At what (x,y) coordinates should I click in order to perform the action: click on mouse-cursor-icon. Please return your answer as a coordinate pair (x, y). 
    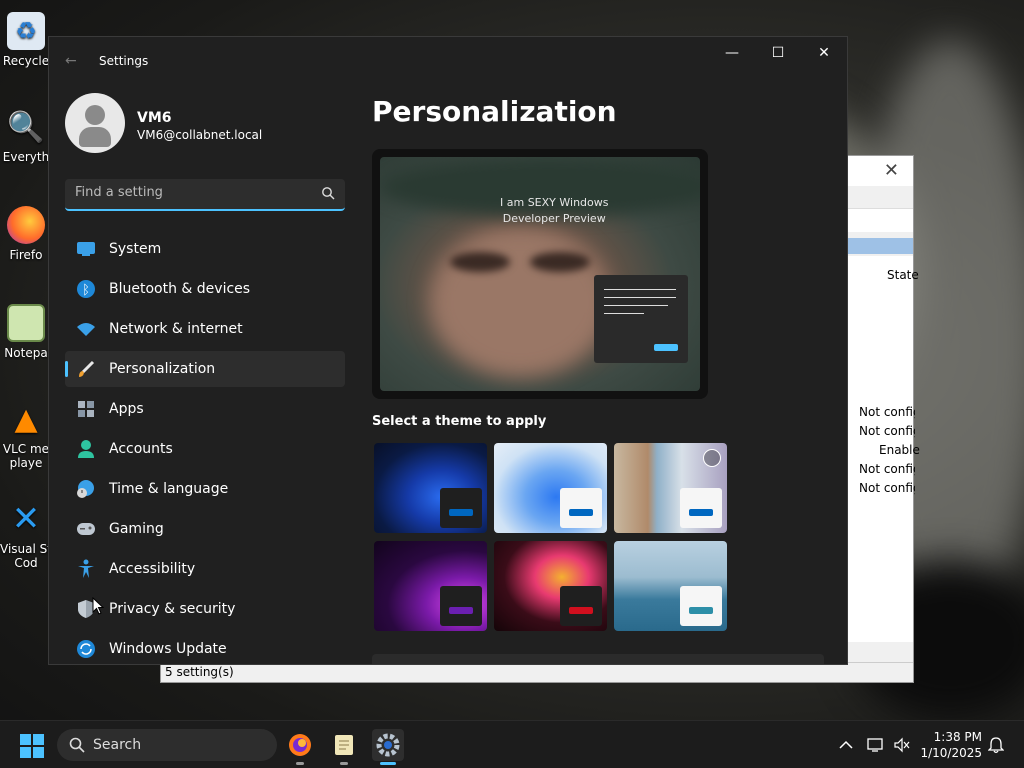
    Looking at the image, I should click on (98, 606).